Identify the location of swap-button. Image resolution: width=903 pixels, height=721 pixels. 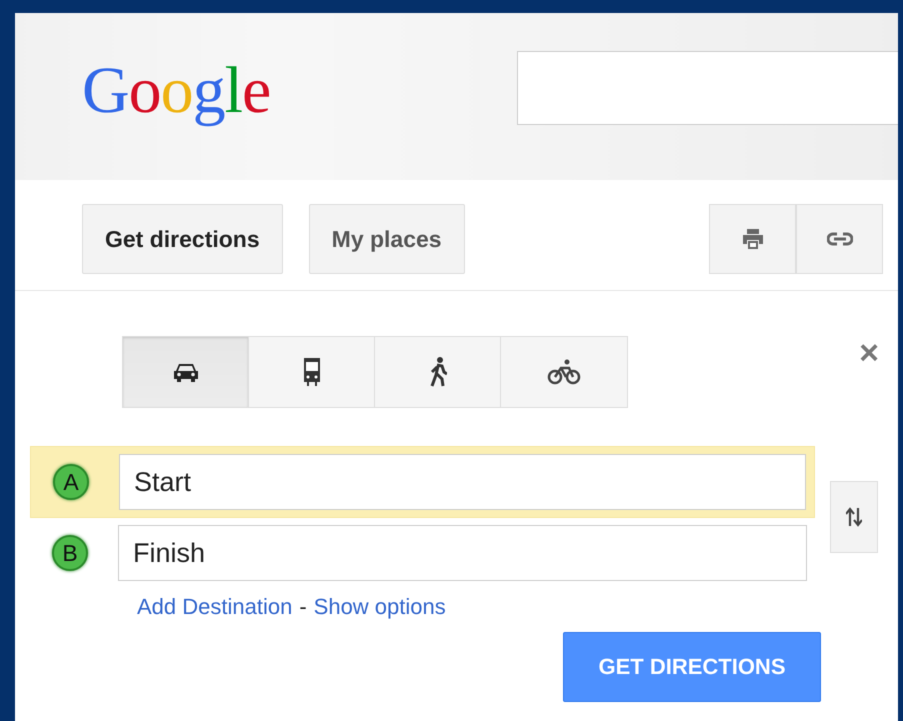
(854, 517).